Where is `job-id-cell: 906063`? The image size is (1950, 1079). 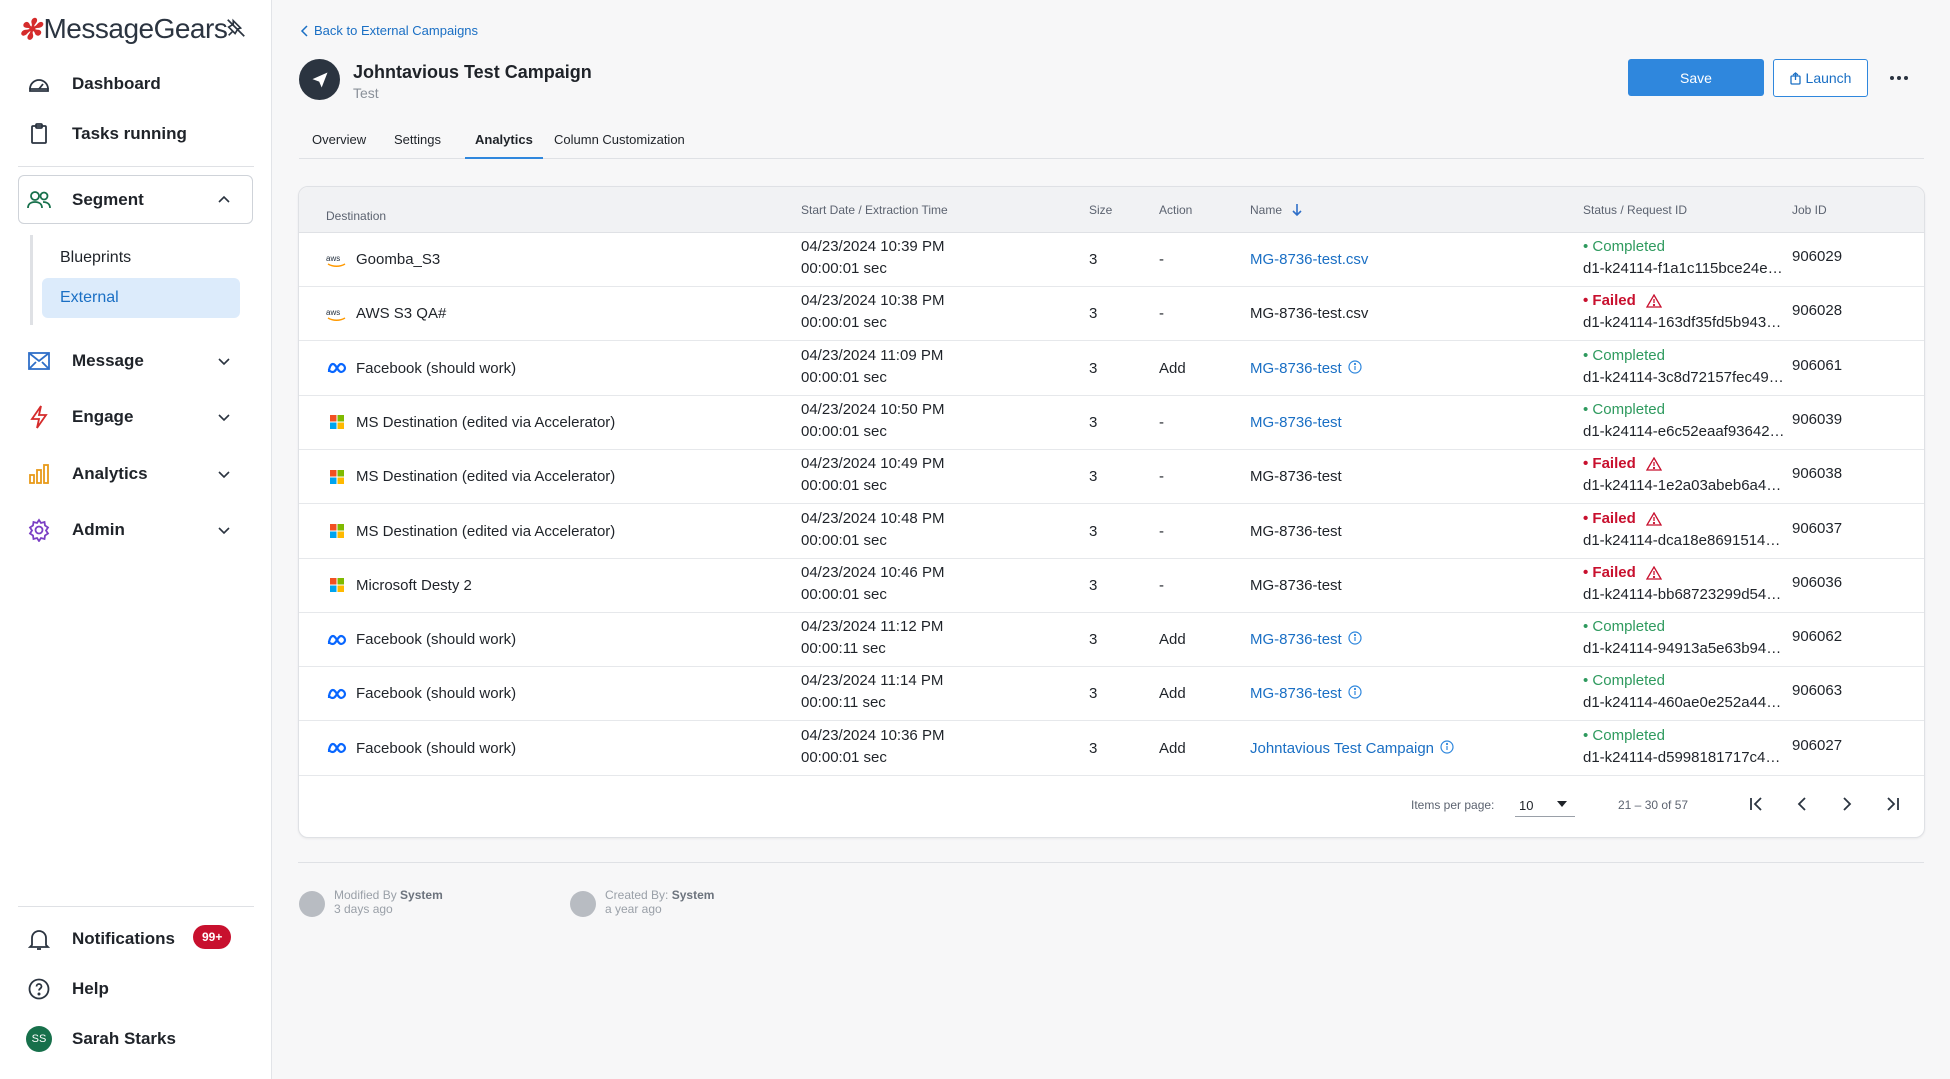
job-id-cell: 906063 is located at coordinates (1817, 691).